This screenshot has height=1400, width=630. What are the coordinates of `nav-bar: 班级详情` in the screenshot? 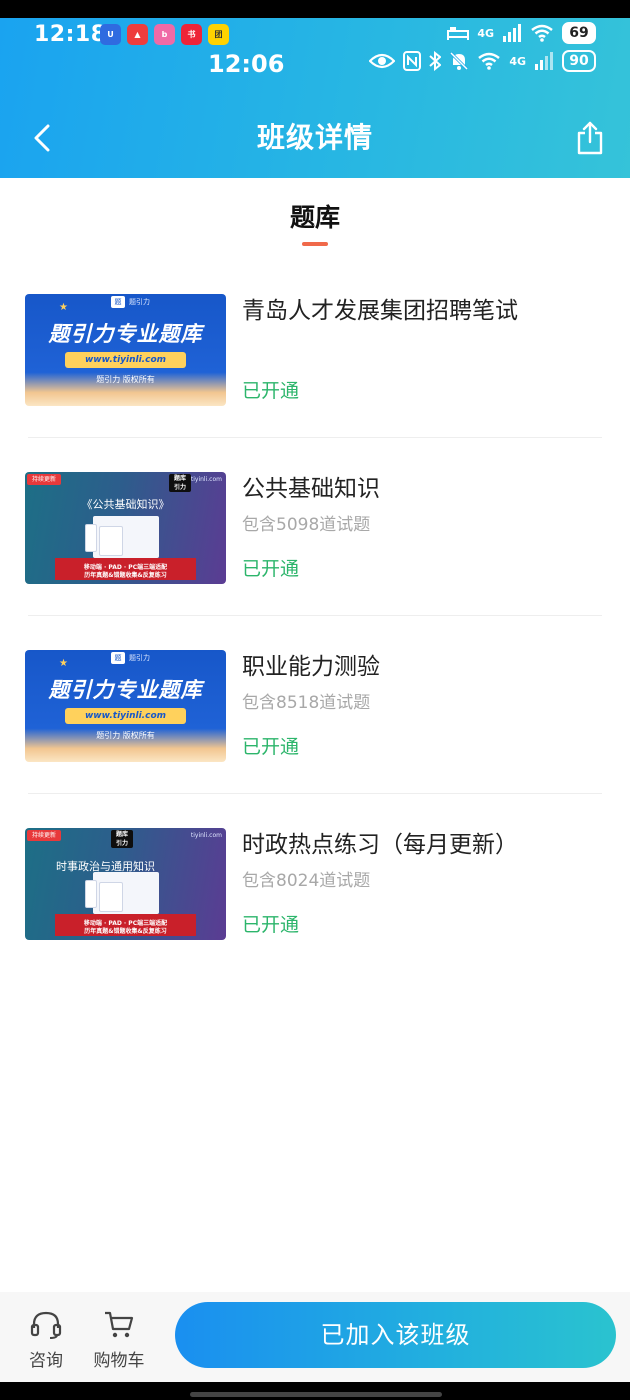 It's located at (315, 138).